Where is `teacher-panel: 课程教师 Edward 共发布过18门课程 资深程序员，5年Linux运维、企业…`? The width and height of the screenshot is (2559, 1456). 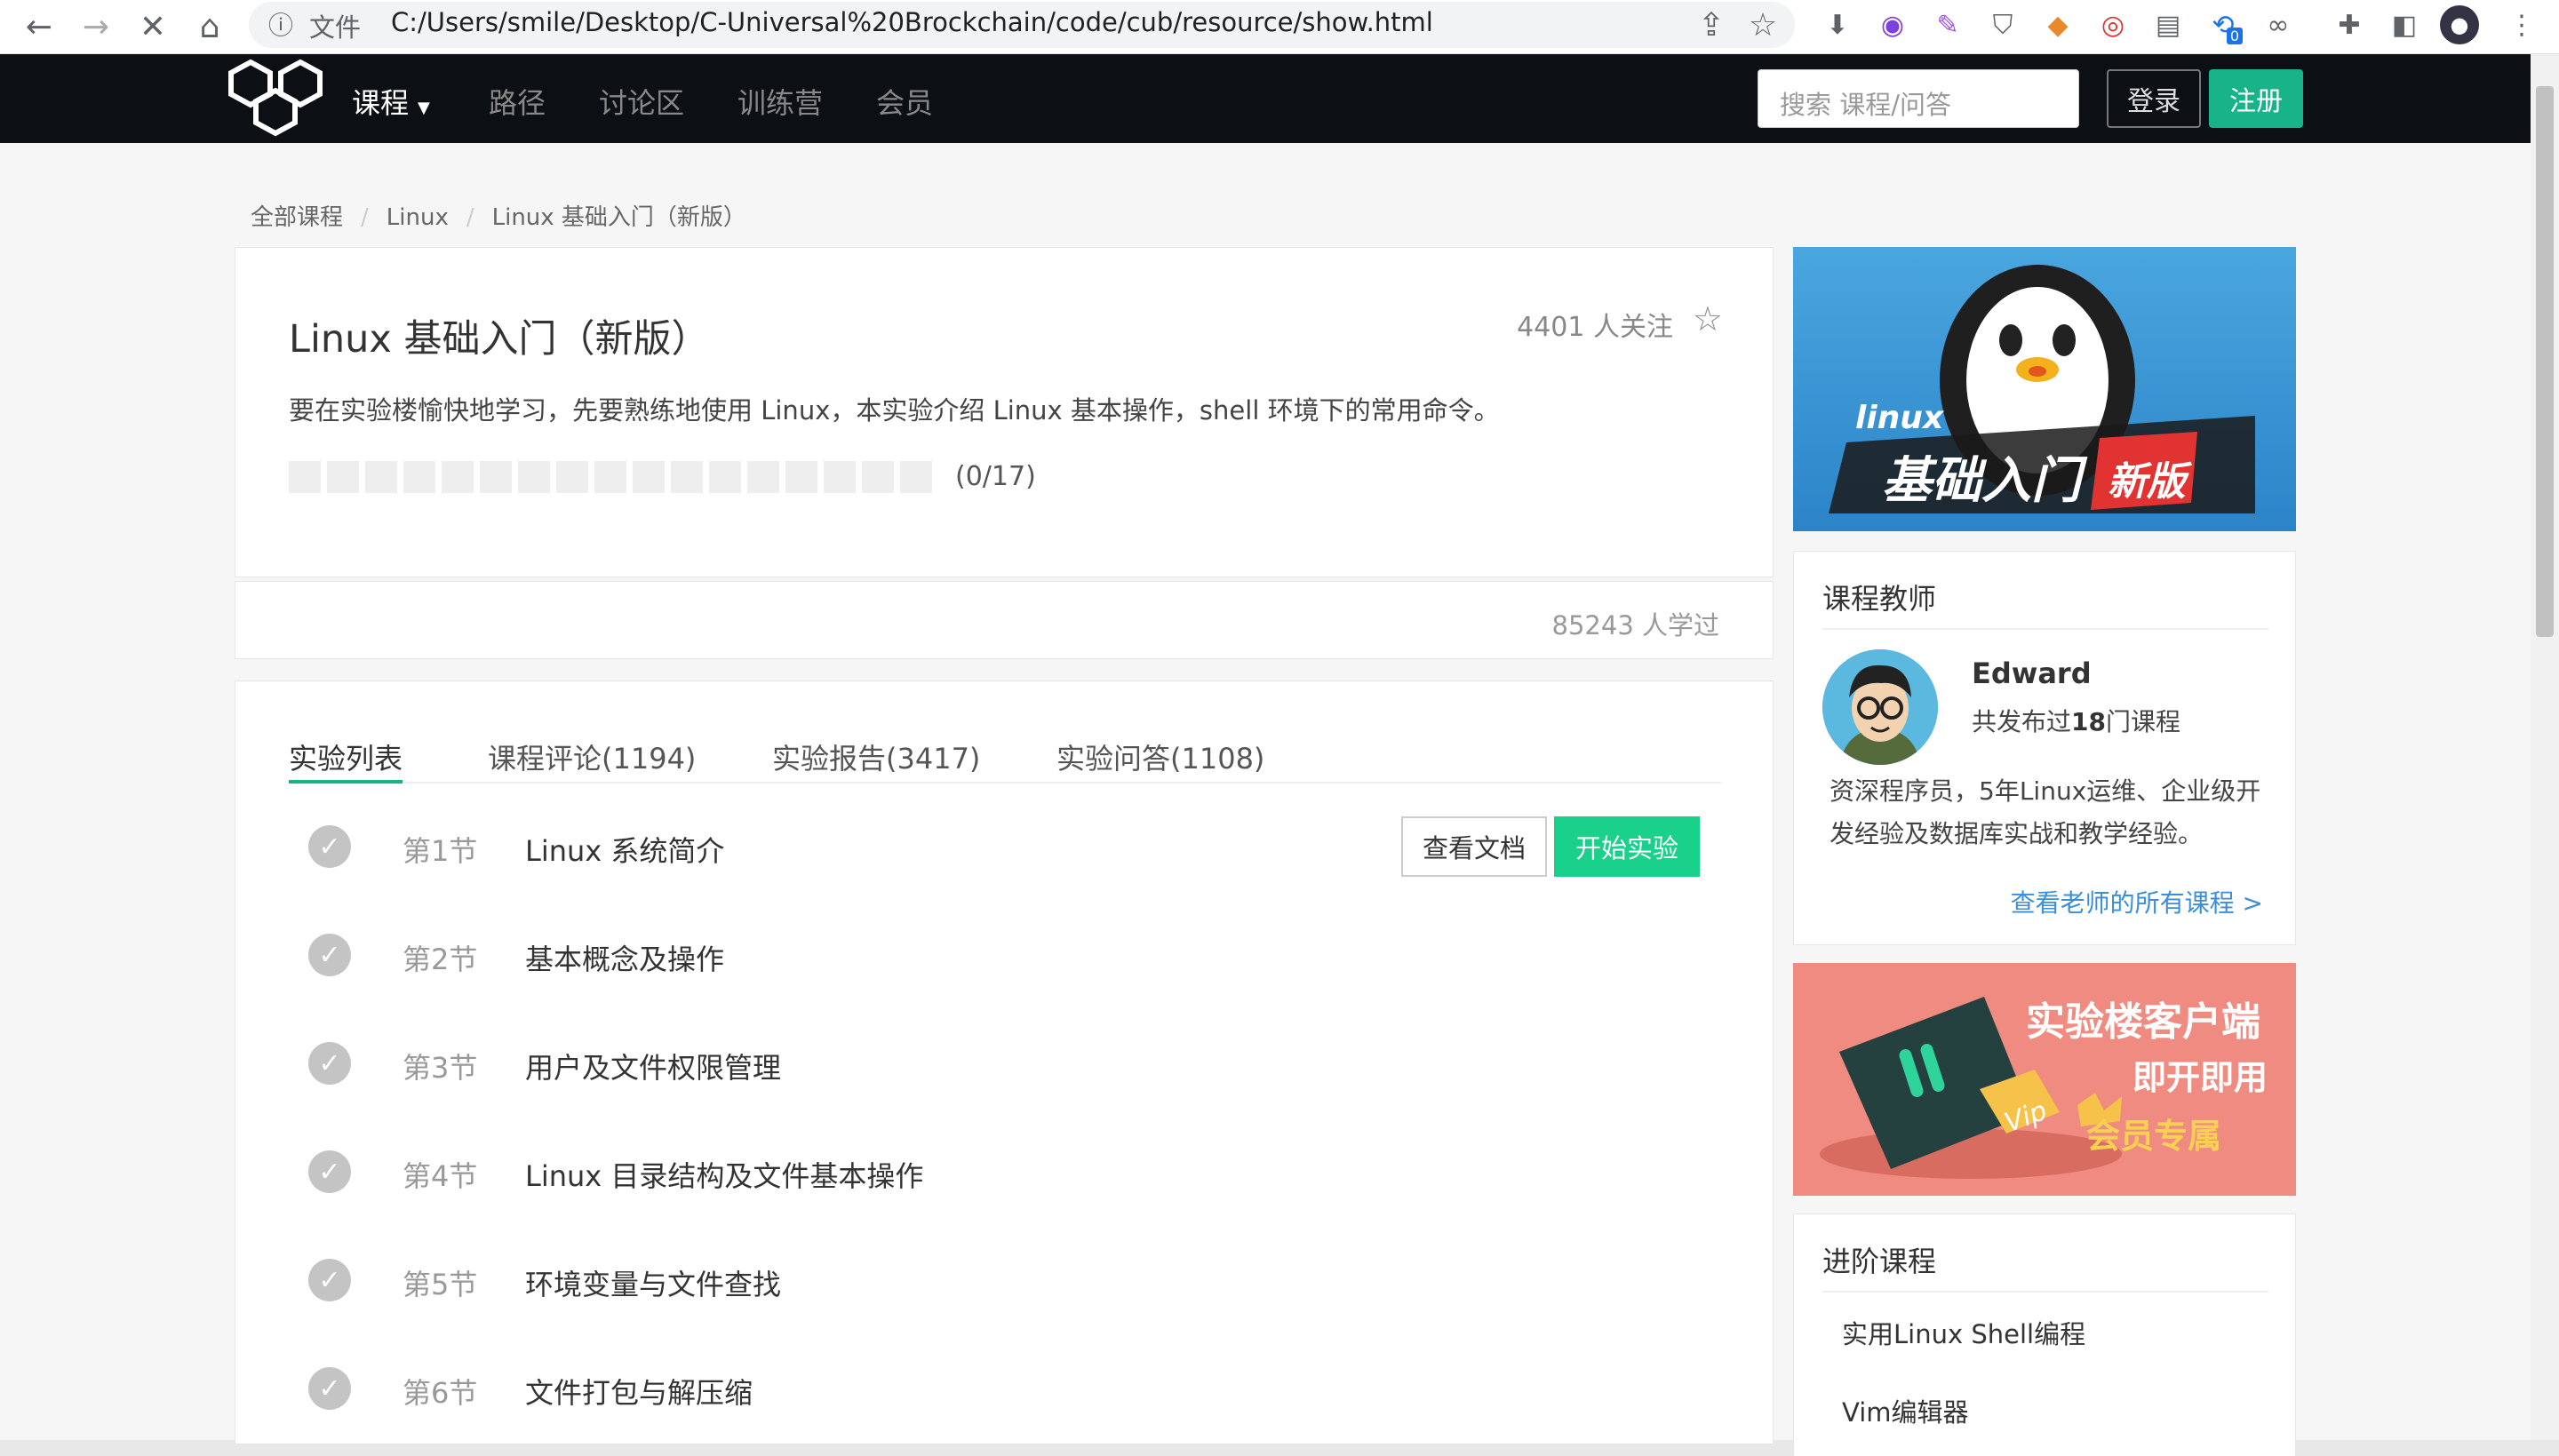 teacher-panel: 课程教师 Edward 共发布过18门课程 资深程序员，5年Linux运维、企业… is located at coordinates (2044, 748).